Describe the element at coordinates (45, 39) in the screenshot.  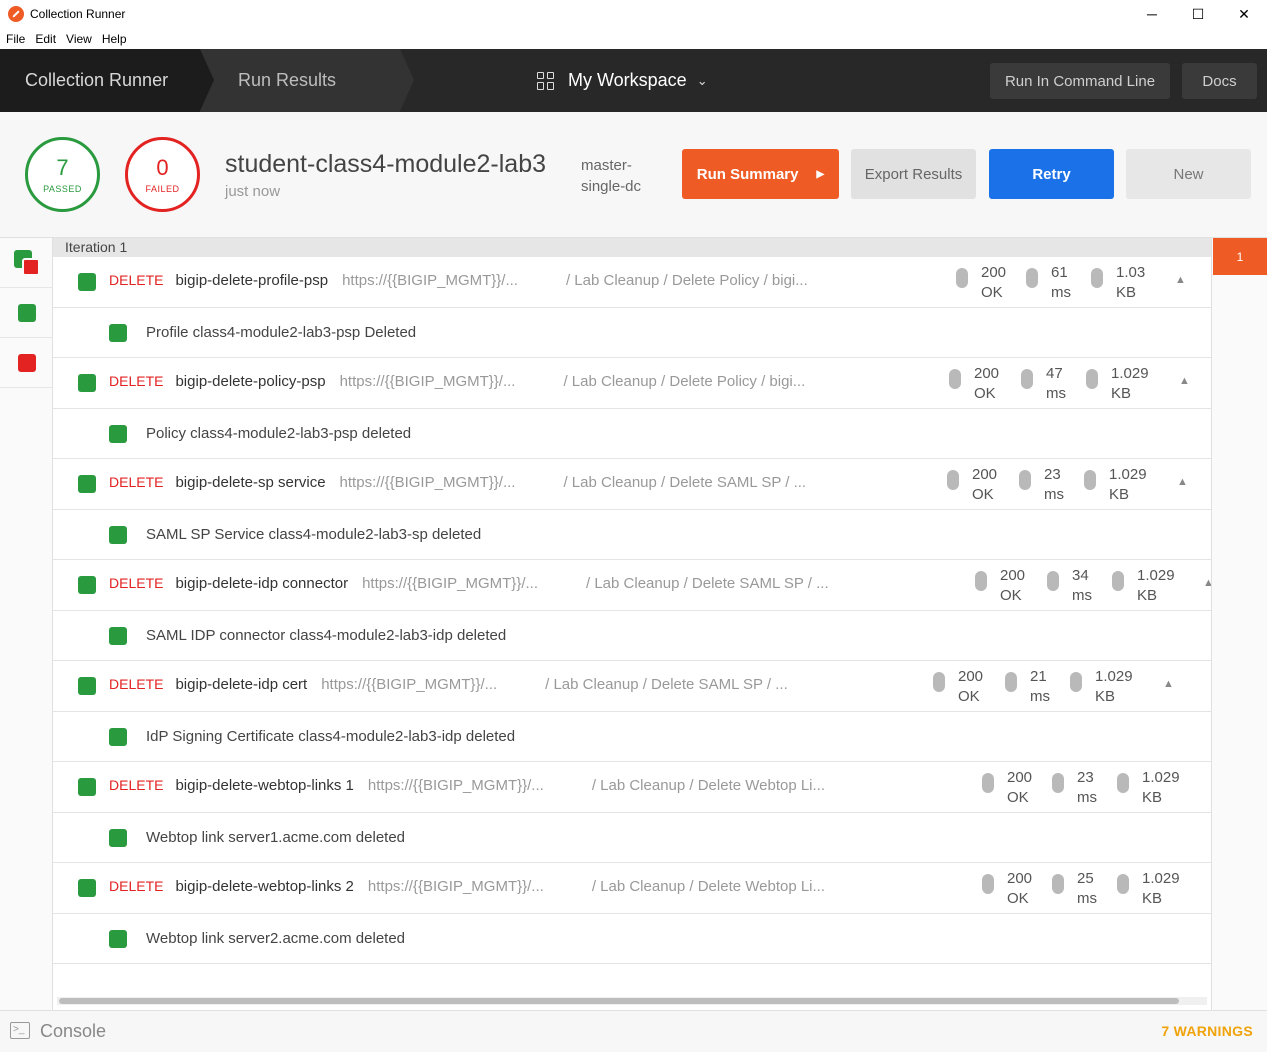
I see `menu-edit: Edit` at that location.